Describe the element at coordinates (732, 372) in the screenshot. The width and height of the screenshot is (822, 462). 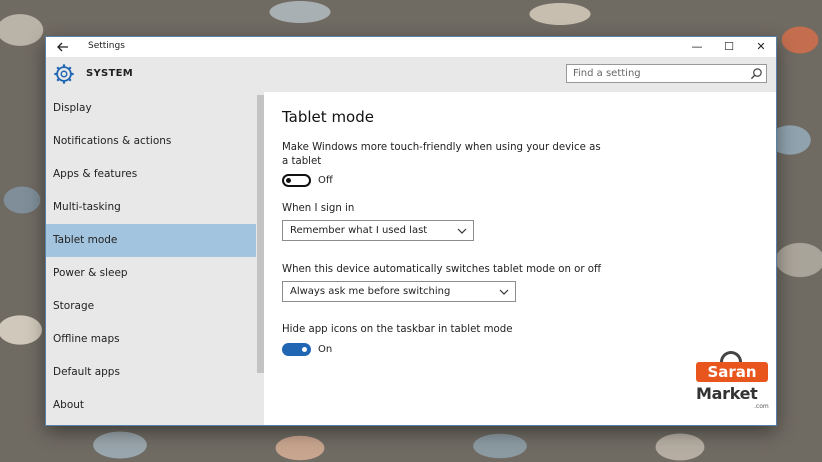
I see `logo-saran-text: Saran` at that location.